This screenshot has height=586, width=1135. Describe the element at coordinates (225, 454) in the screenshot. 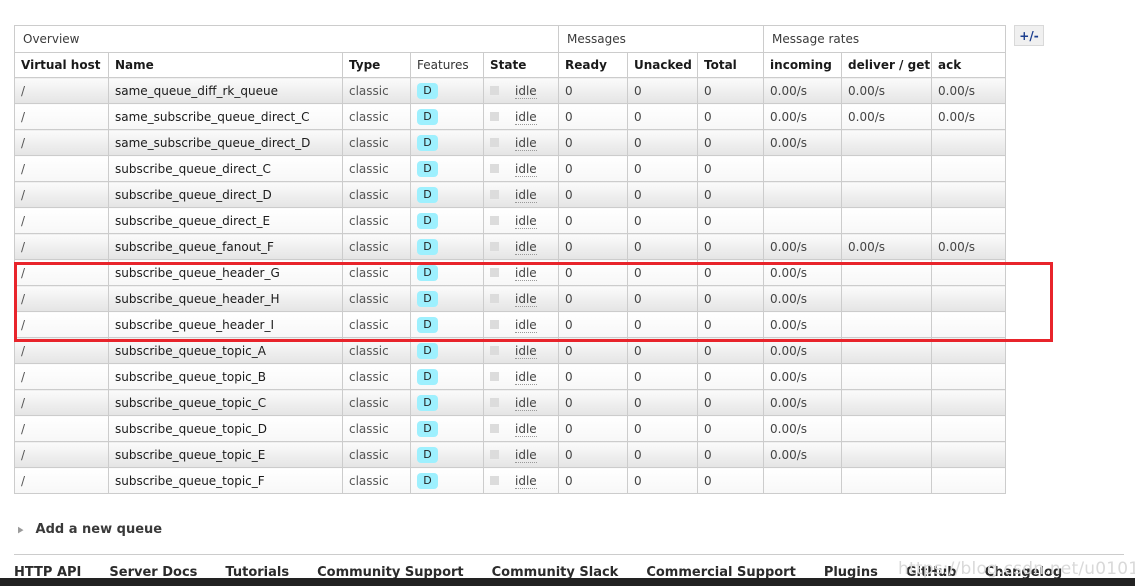

I see `queue-name-link: subscribe_queue_topic_E` at that location.